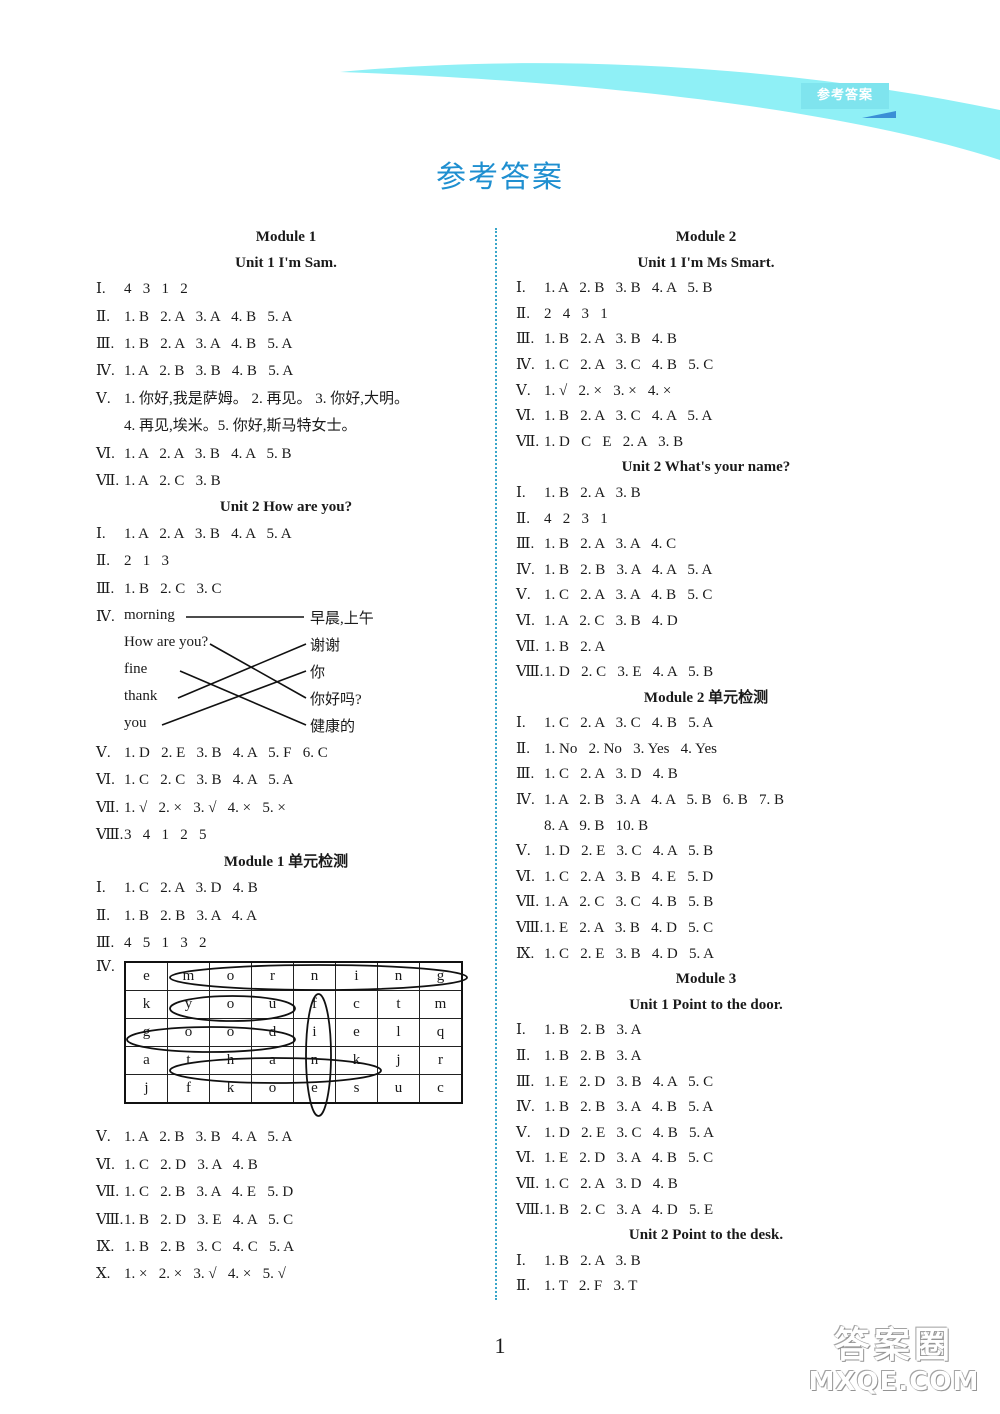 Image resolution: width=1000 pixels, height=1414 pixels. I want to click on answer-text: 1. C 2. A 3. C 4. B 5. C, so click(629, 364).